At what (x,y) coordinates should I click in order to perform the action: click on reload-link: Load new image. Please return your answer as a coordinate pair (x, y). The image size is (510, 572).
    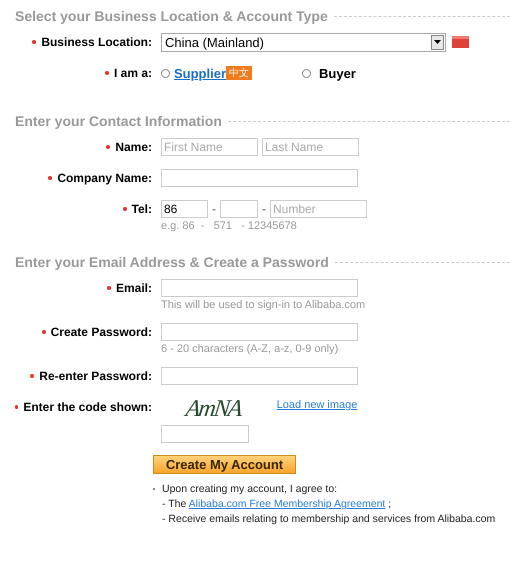
    Looking at the image, I should click on (317, 405).